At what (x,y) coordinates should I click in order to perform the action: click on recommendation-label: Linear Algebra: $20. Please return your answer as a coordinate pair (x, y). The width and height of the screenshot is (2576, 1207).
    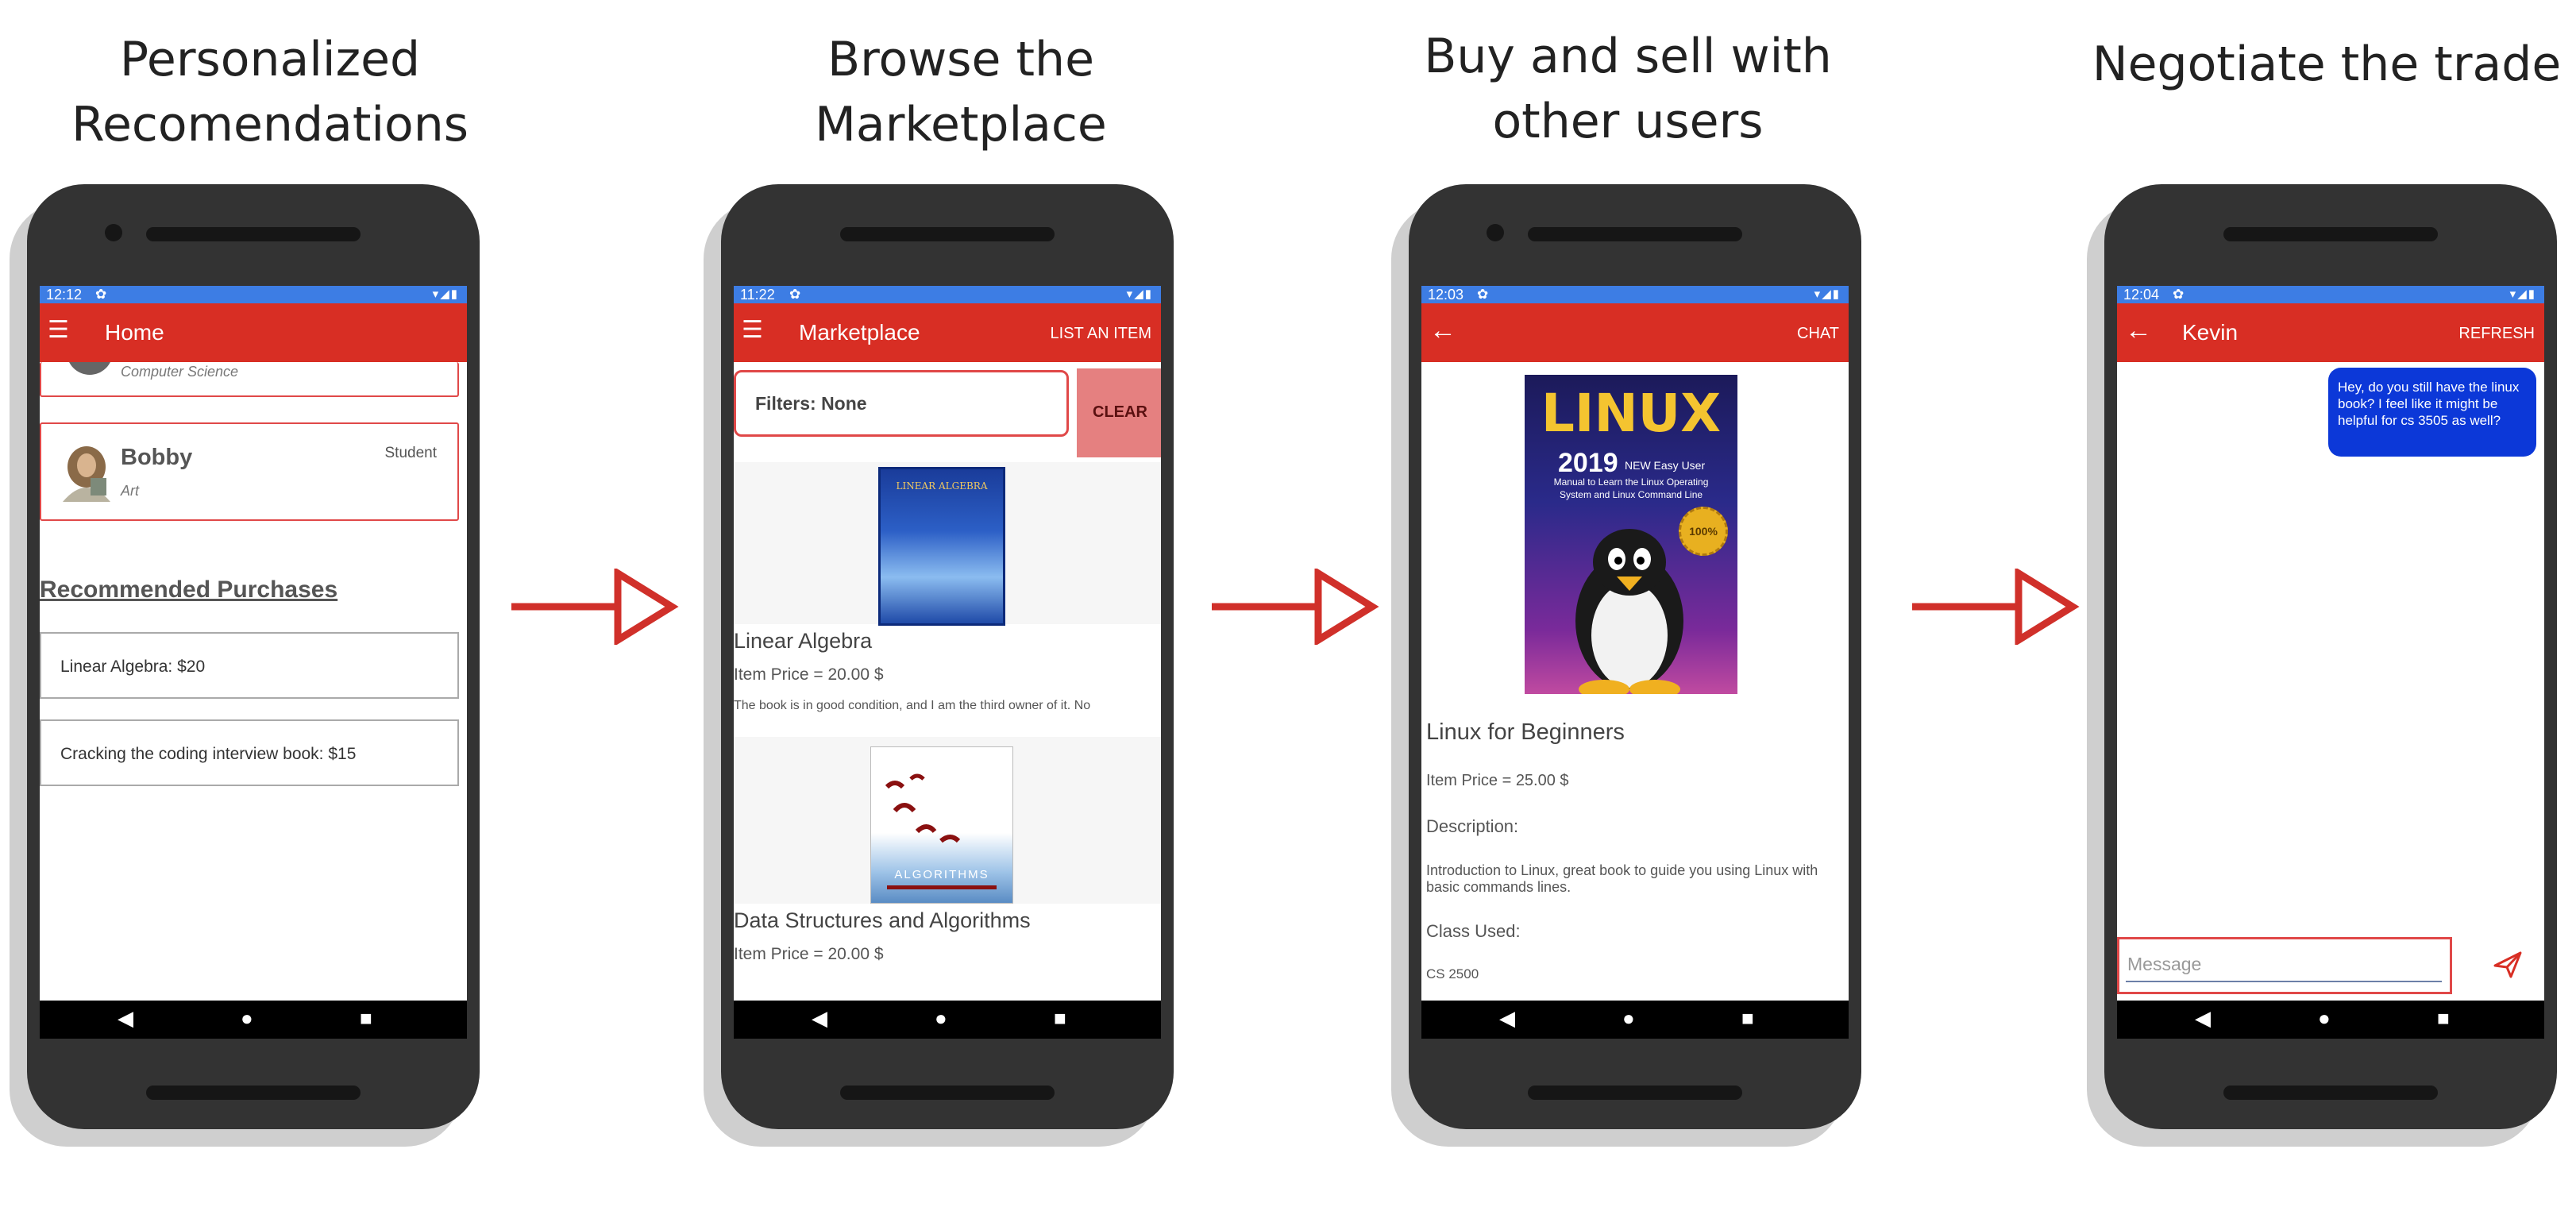
    Looking at the image, I should click on (133, 667).